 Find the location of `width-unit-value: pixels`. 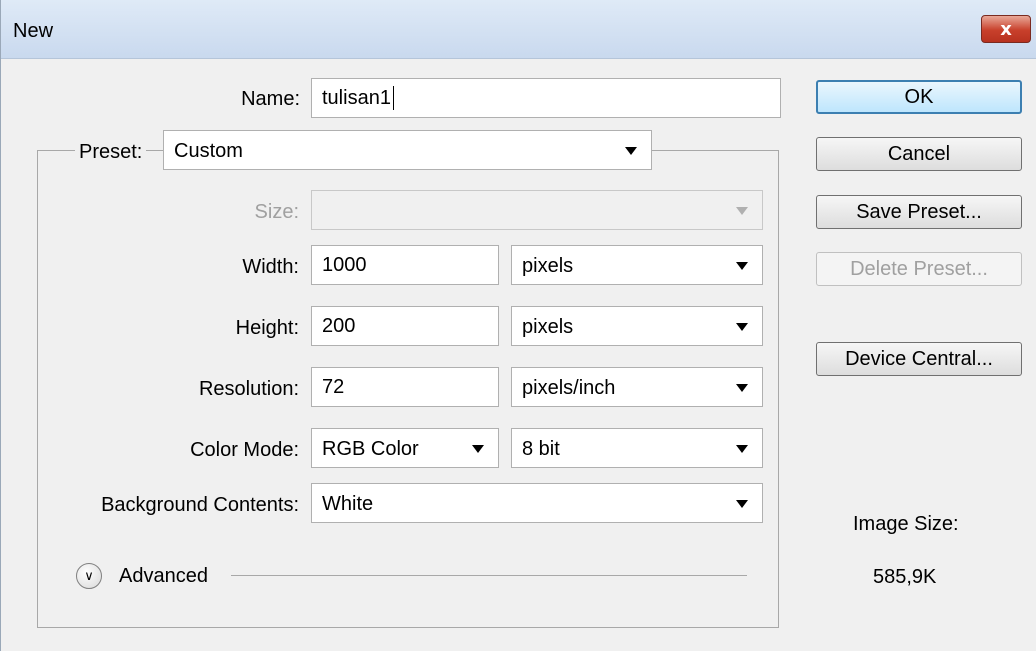

width-unit-value: pixels is located at coordinates (548, 266).